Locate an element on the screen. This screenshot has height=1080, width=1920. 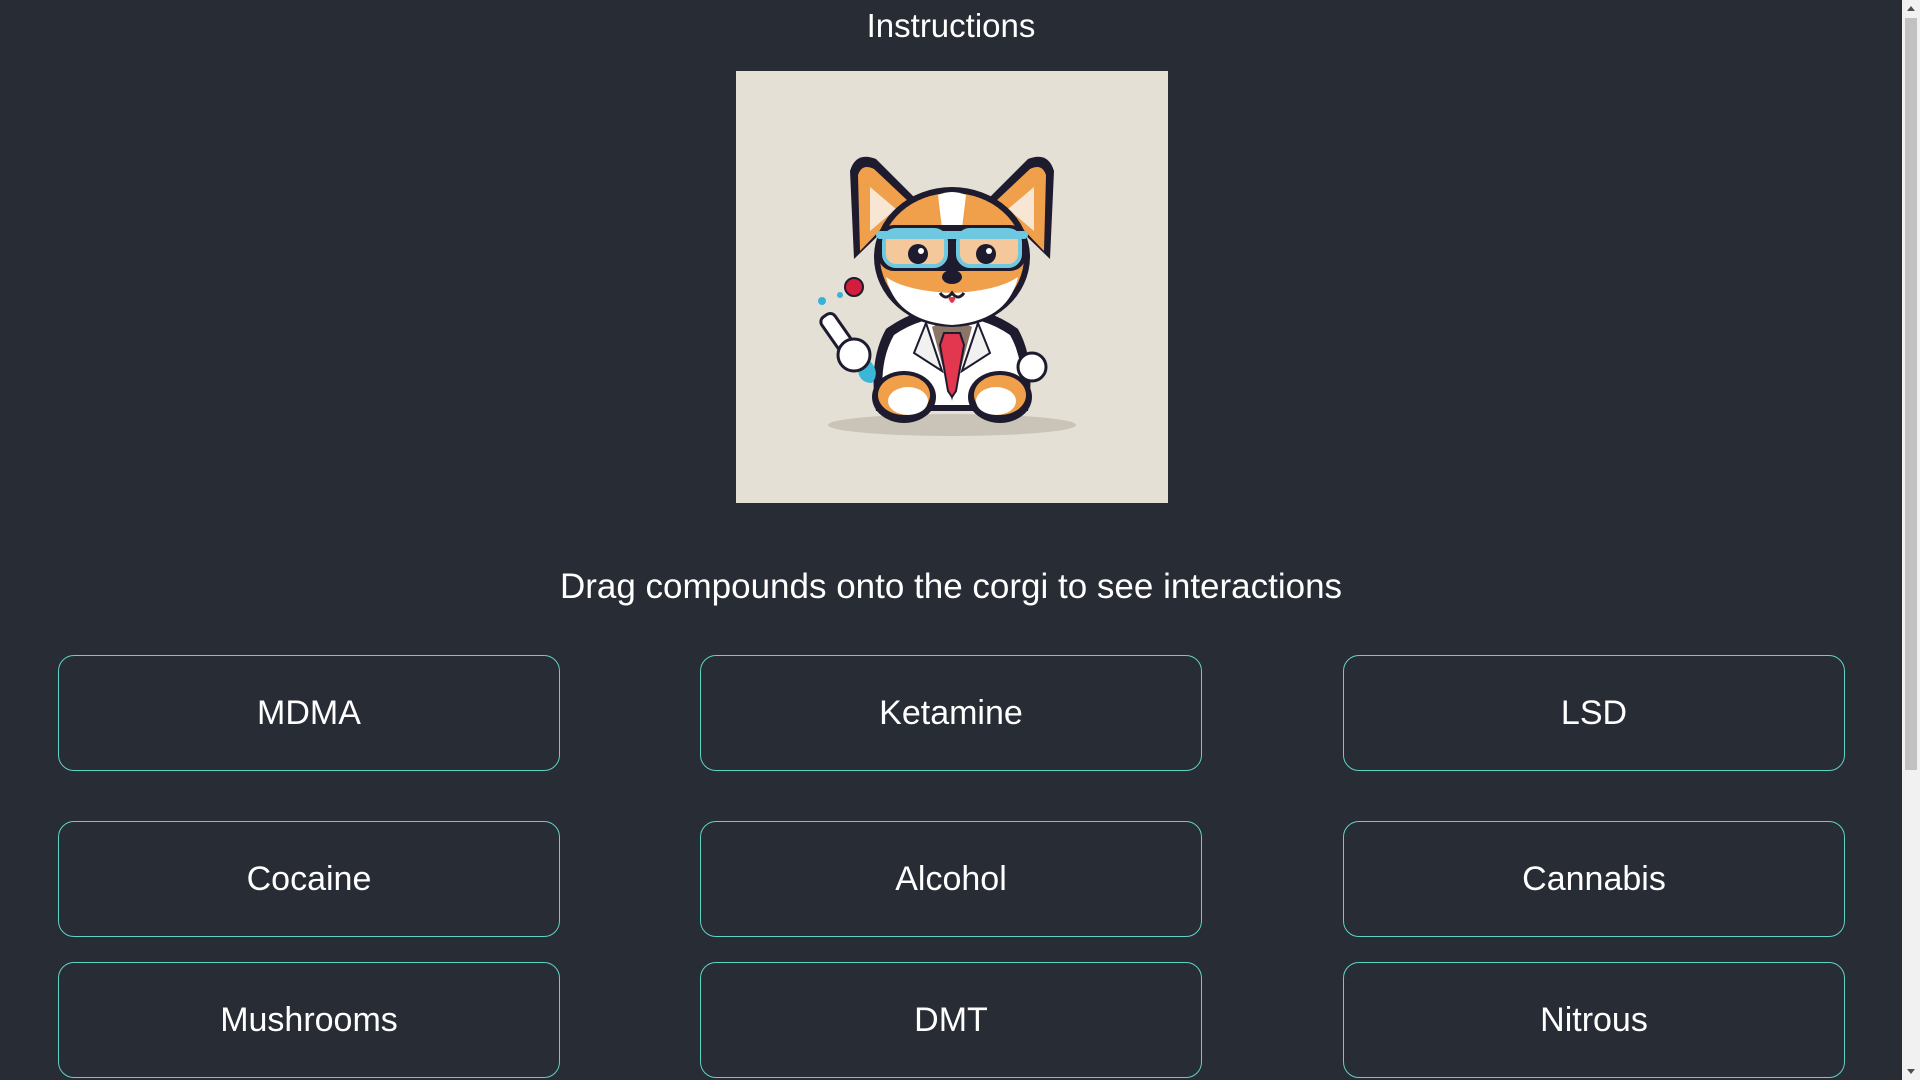
compound-nitrous-button: Nitrous is located at coordinates (1594, 1020).